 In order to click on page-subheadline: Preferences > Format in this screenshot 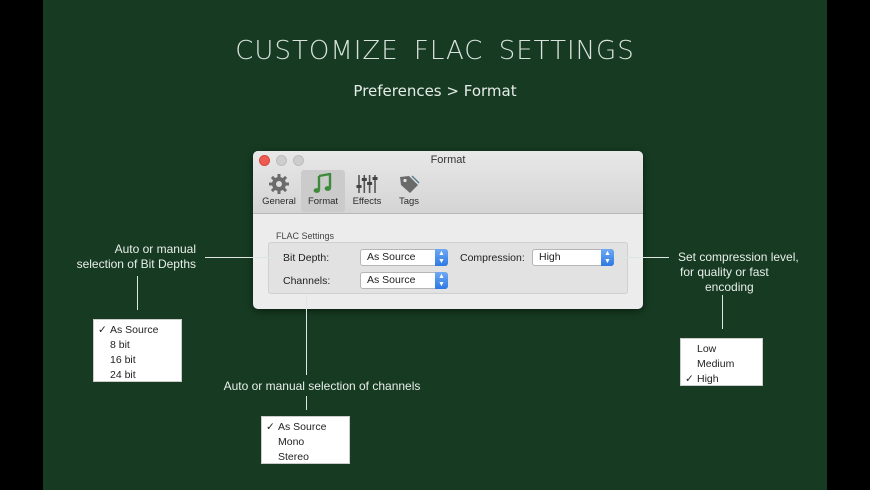, I will do `click(435, 91)`.